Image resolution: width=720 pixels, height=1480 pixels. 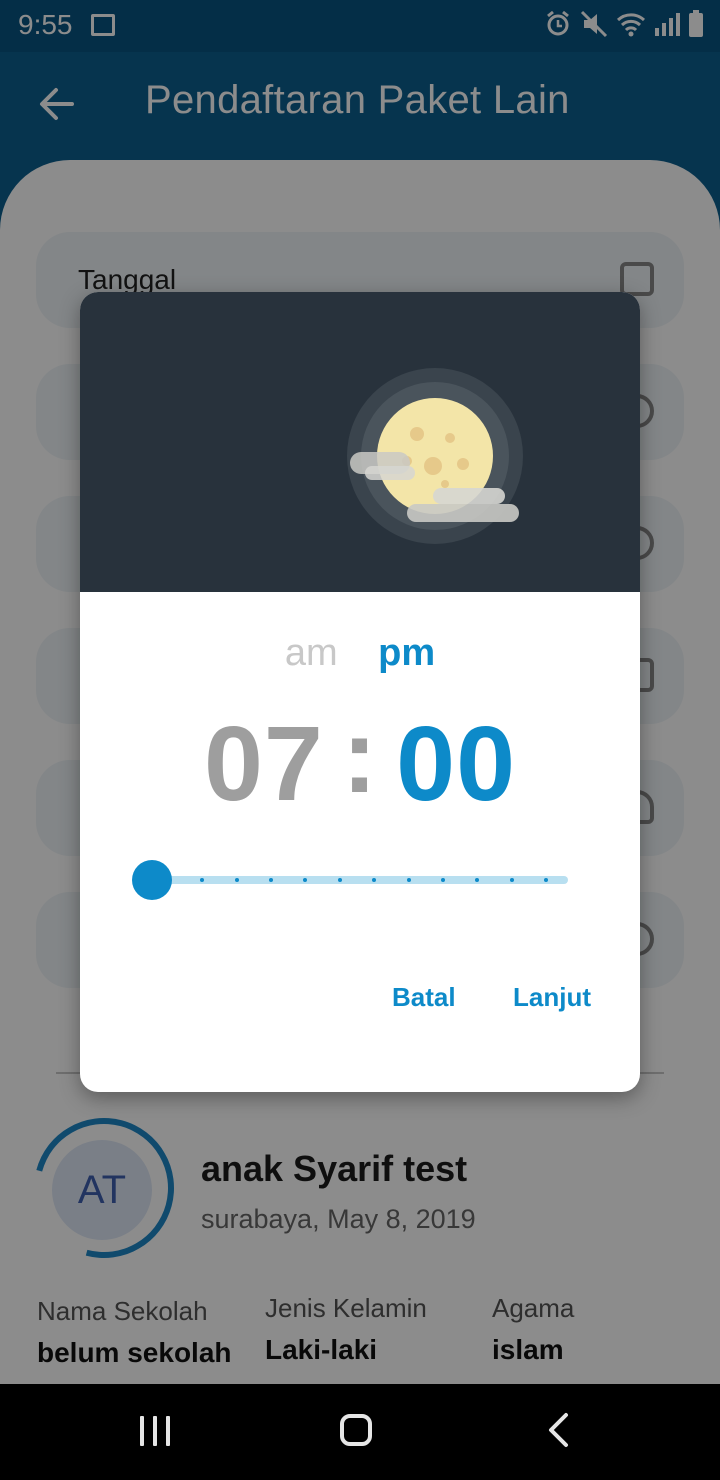 What do you see at coordinates (264, 764) in the screenshot?
I see `hour-value: 07` at bounding box center [264, 764].